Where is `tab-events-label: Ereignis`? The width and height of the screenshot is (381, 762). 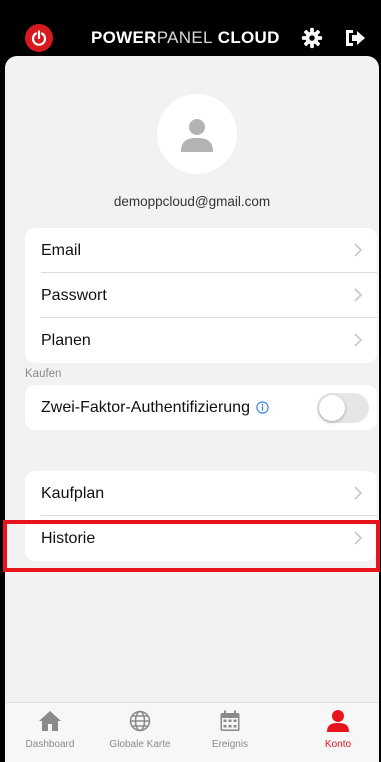
tab-events-label: Ereignis is located at coordinates (230, 744).